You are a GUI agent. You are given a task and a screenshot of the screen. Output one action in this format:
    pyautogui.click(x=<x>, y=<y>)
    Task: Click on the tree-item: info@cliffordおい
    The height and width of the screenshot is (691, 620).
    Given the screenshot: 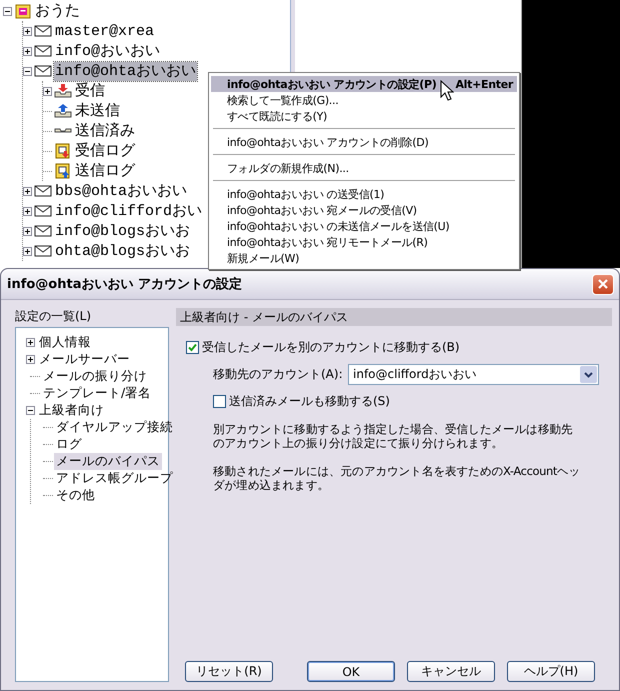 What is the action you would take?
    pyautogui.click(x=129, y=211)
    